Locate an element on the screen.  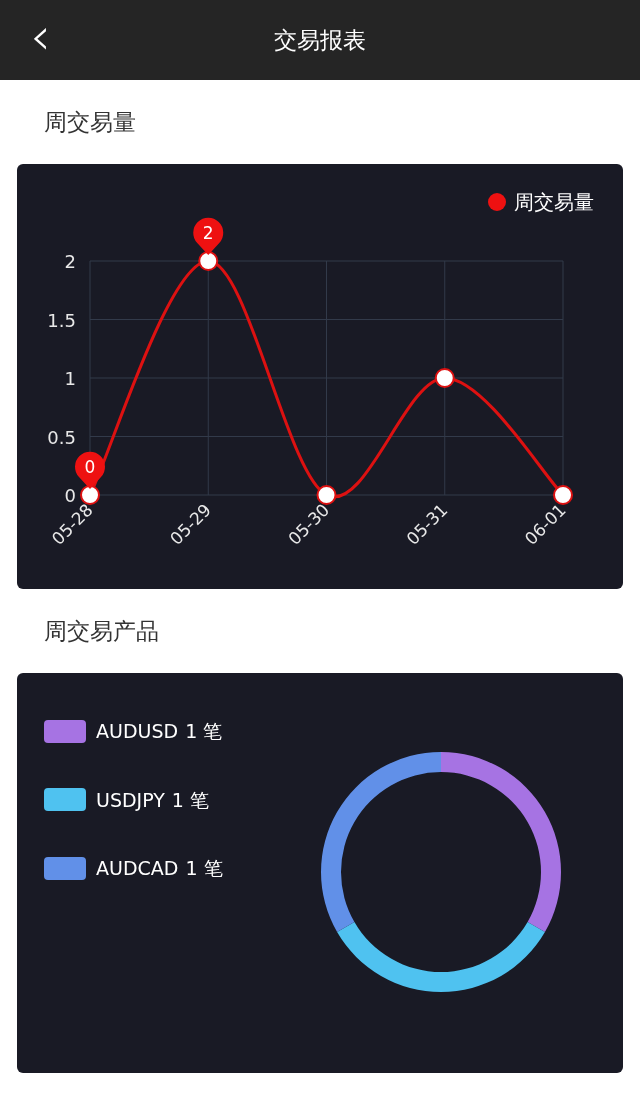
y-axis-label: 0 is located at coordinates (70, 495).